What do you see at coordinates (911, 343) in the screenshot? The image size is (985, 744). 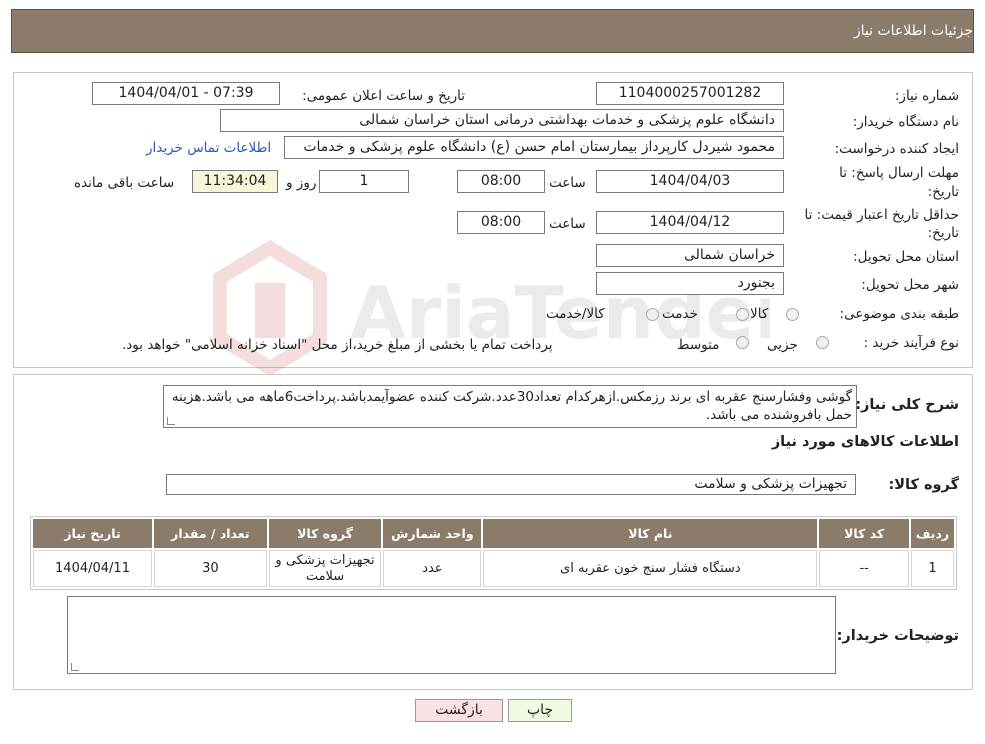 I see `process-label: نوع فرآیند خرید :` at bounding box center [911, 343].